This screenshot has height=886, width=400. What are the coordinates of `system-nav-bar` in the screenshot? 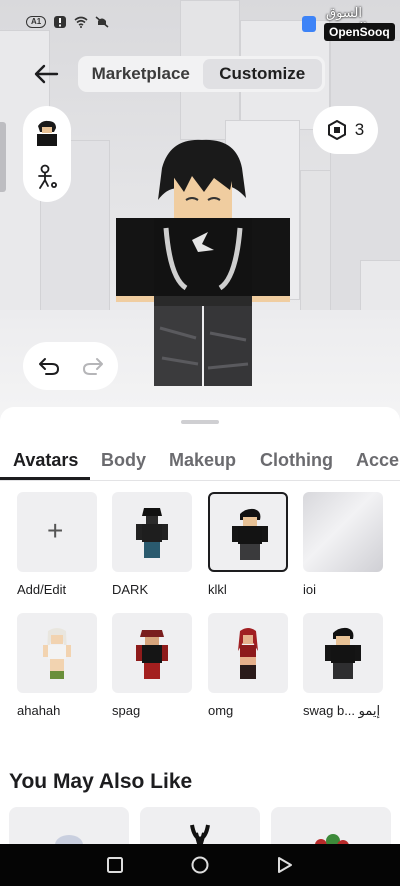 It's located at (200, 865).